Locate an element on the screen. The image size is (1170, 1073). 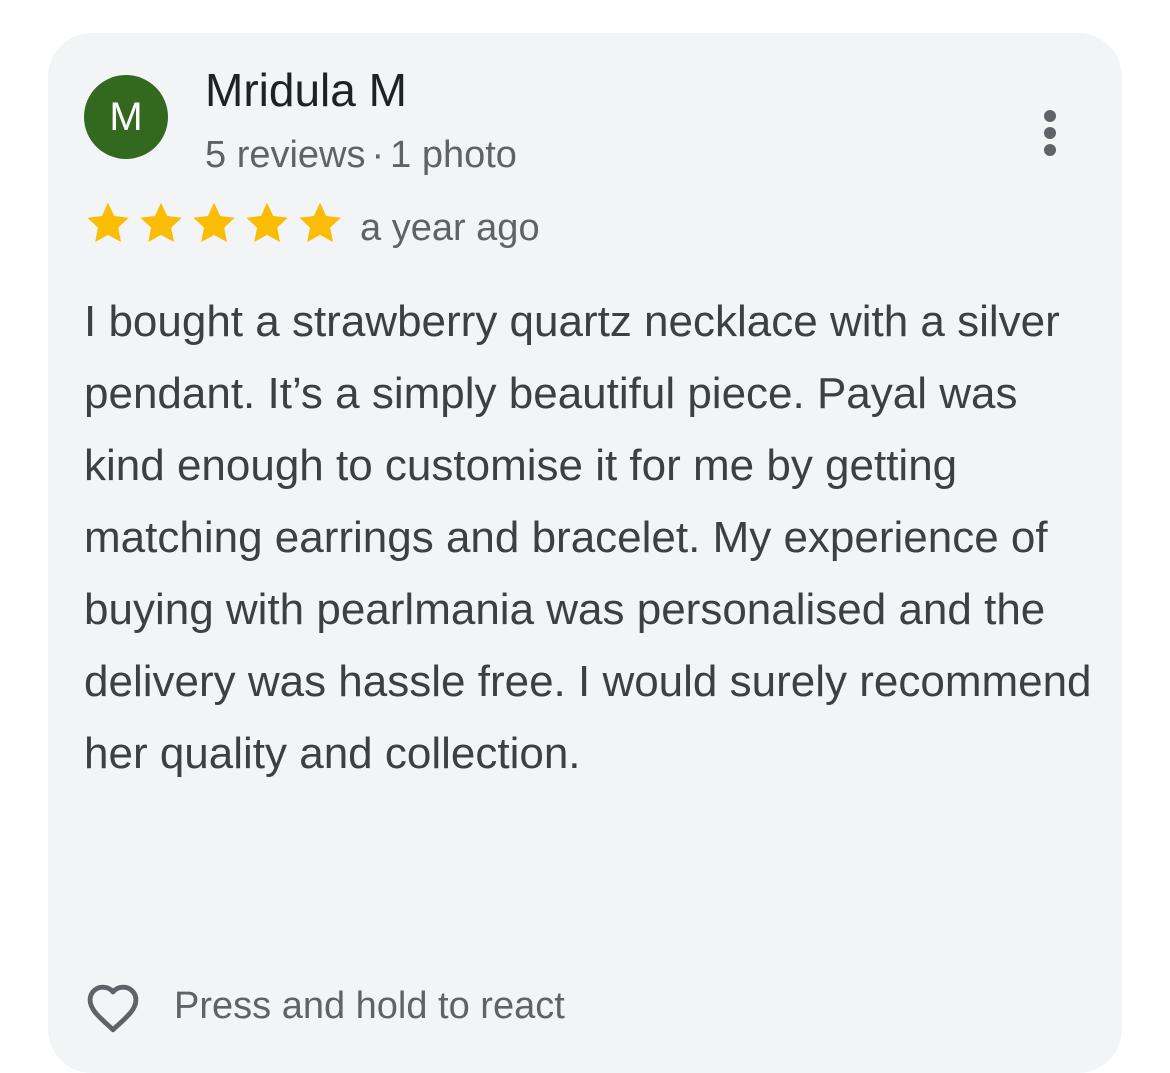
photos-count: 1 photo is located at coordinates (453, 155).